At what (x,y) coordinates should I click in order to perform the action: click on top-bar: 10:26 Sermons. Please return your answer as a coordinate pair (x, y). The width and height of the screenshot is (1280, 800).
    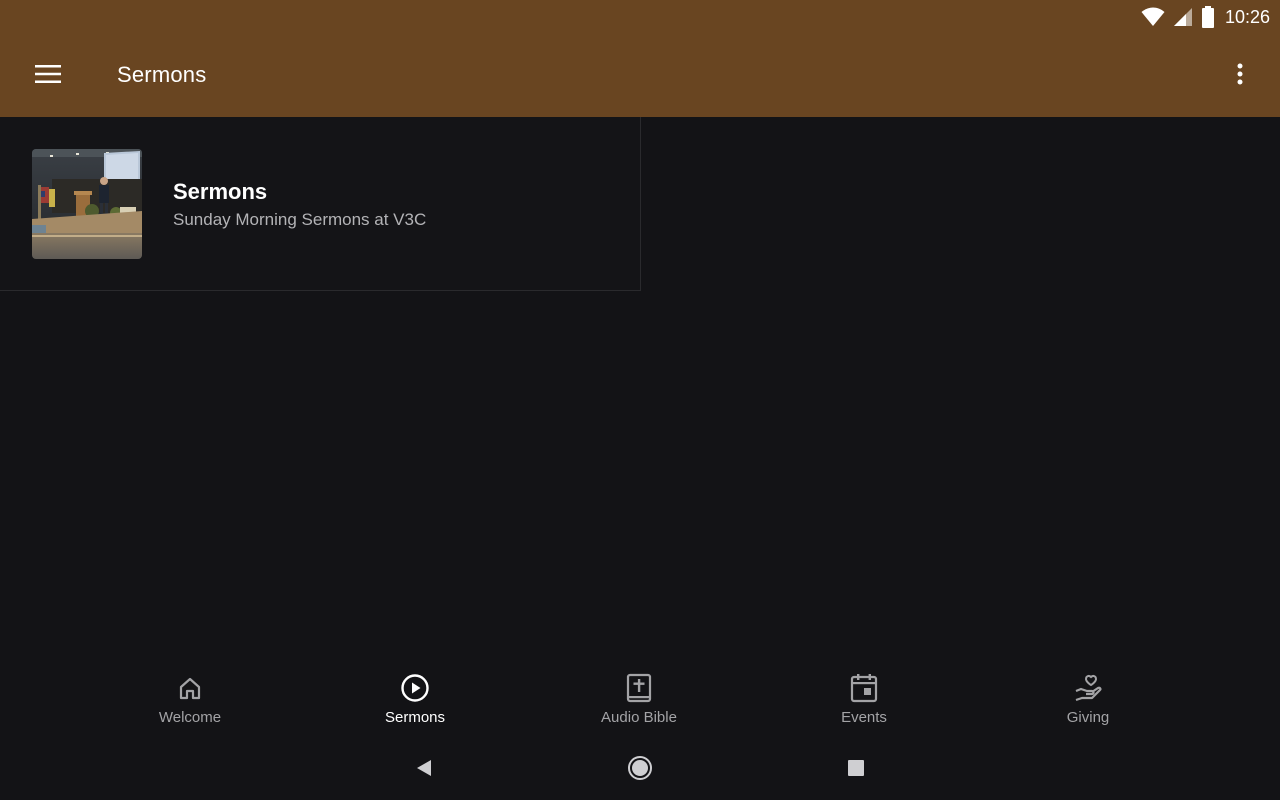
    Looking at the image, I should click on (640, 58).